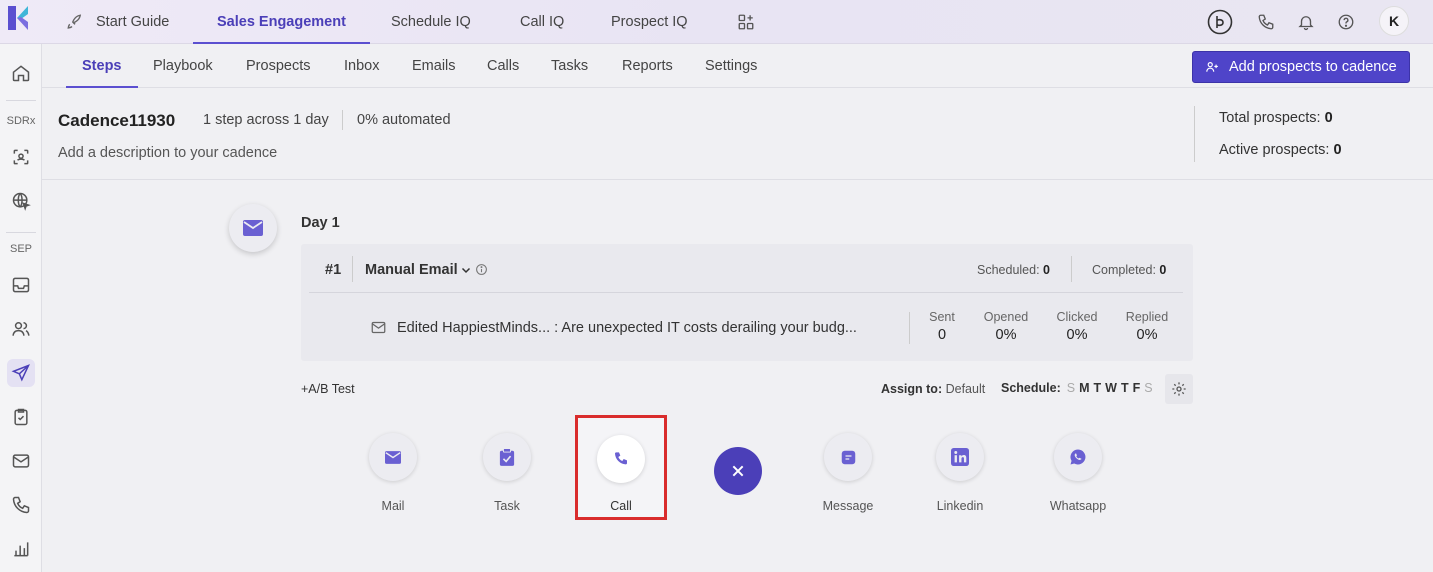 This screenshot has height=572, width=1433. I want to click on info-divider, so click(1194, 134).